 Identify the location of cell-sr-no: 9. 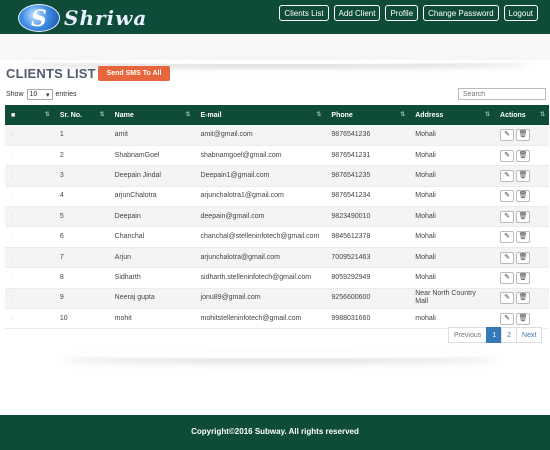
(81, 299).